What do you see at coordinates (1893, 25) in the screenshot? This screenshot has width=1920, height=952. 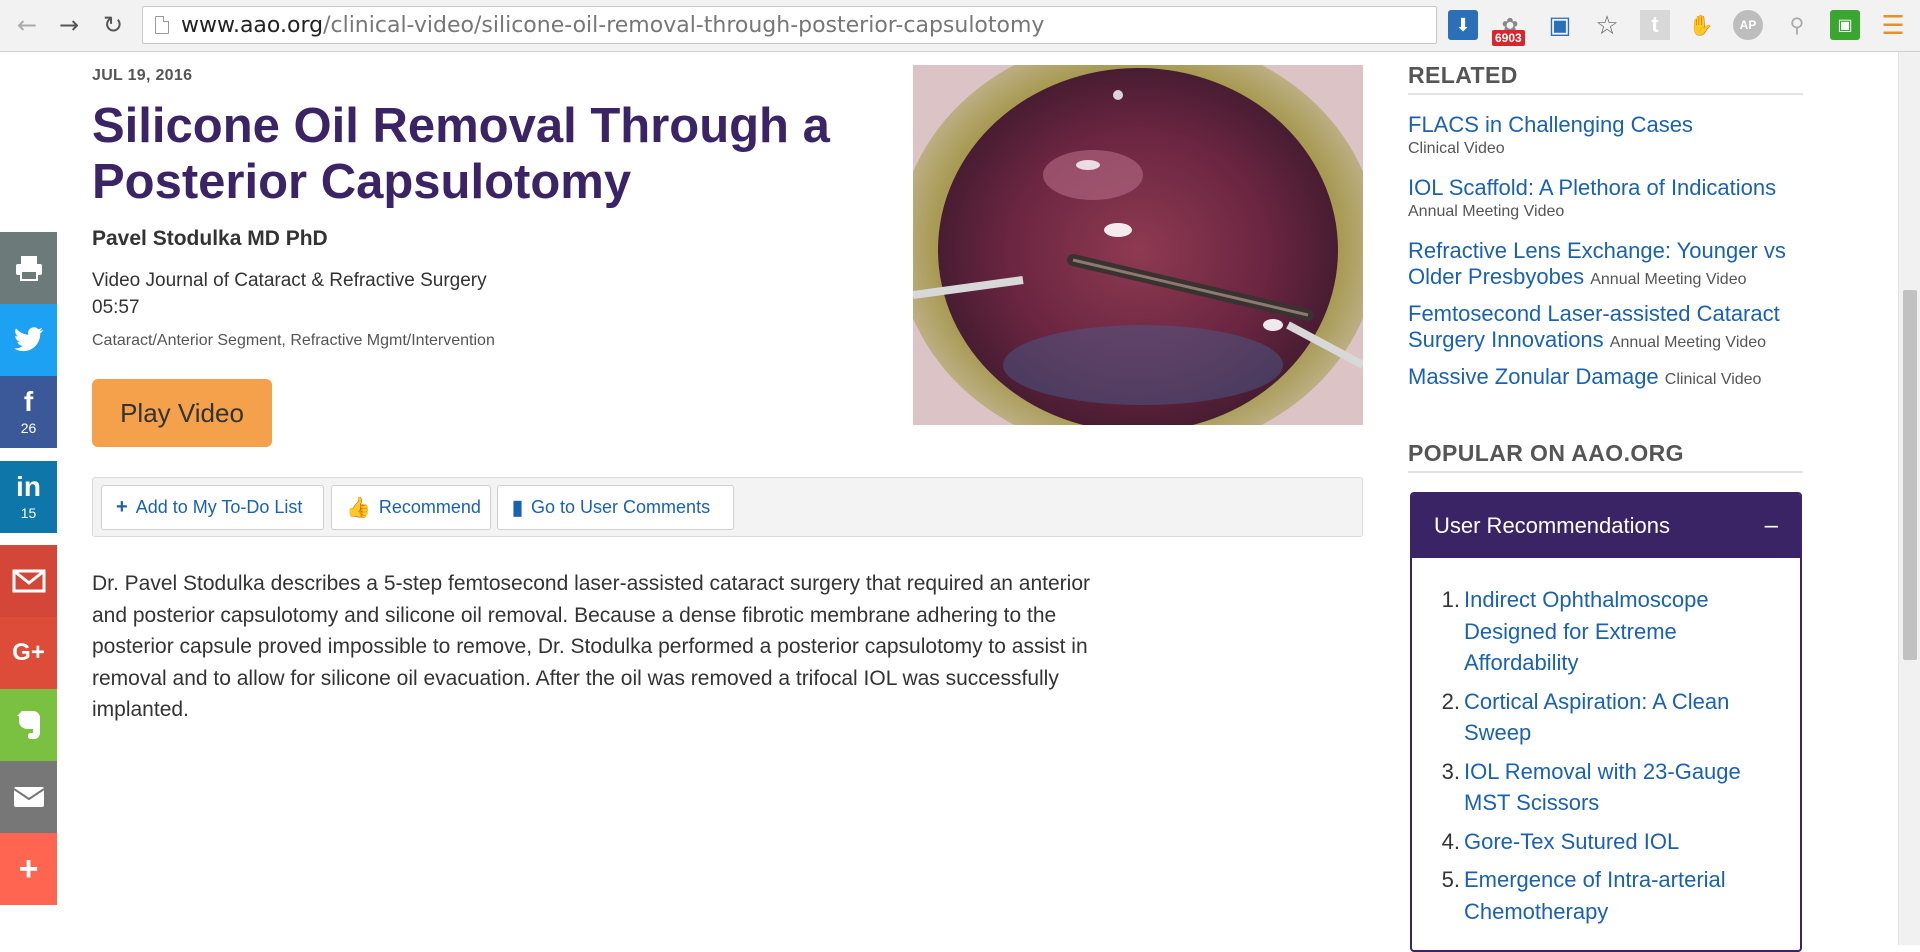 I see `menu-icon: ☰` at bounding box center [1893, 25].